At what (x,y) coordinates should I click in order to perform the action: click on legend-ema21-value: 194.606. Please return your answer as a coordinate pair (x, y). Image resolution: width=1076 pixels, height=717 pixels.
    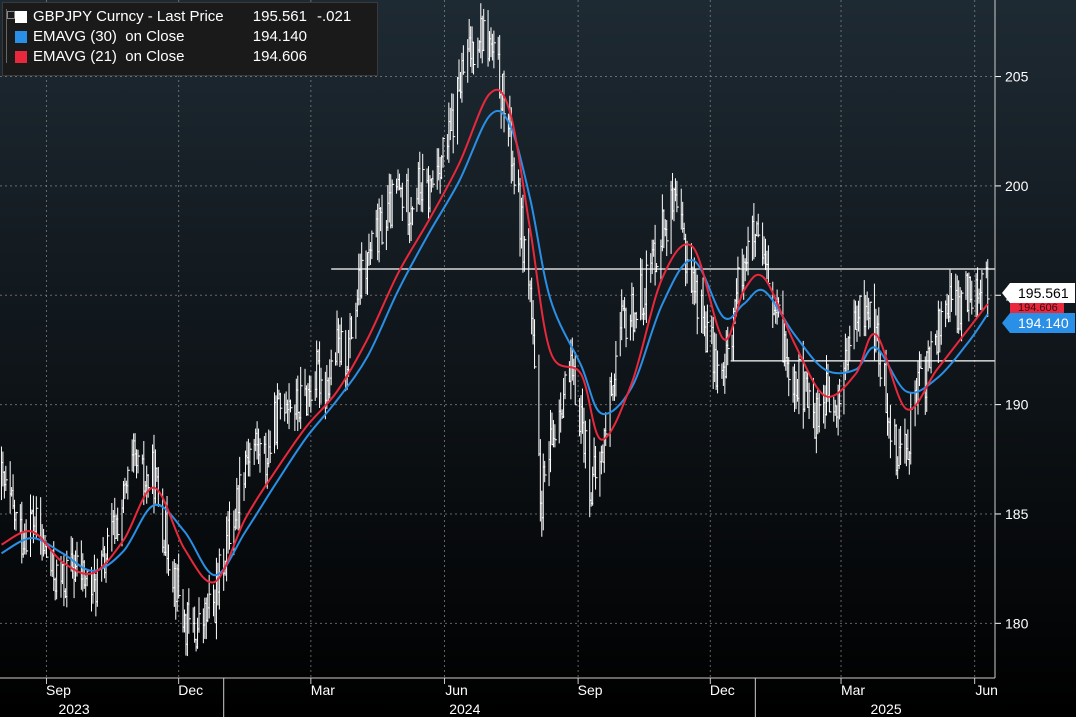
    Looking at the image, I should click on (279, 56).